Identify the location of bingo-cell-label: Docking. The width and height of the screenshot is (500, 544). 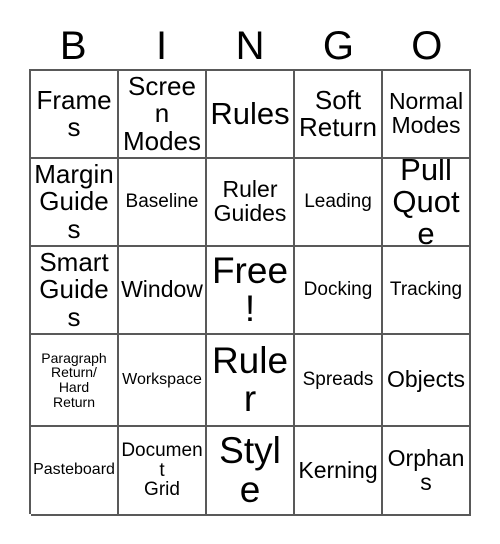
(338, 290).